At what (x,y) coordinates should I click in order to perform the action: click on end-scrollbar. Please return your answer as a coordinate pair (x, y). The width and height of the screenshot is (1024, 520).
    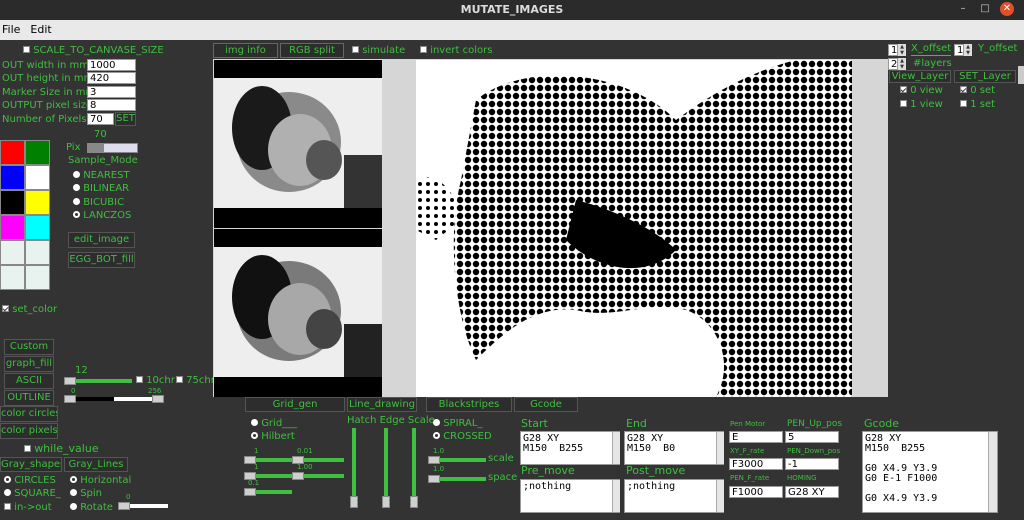
    Looking at the image, I should click on (720, 448).